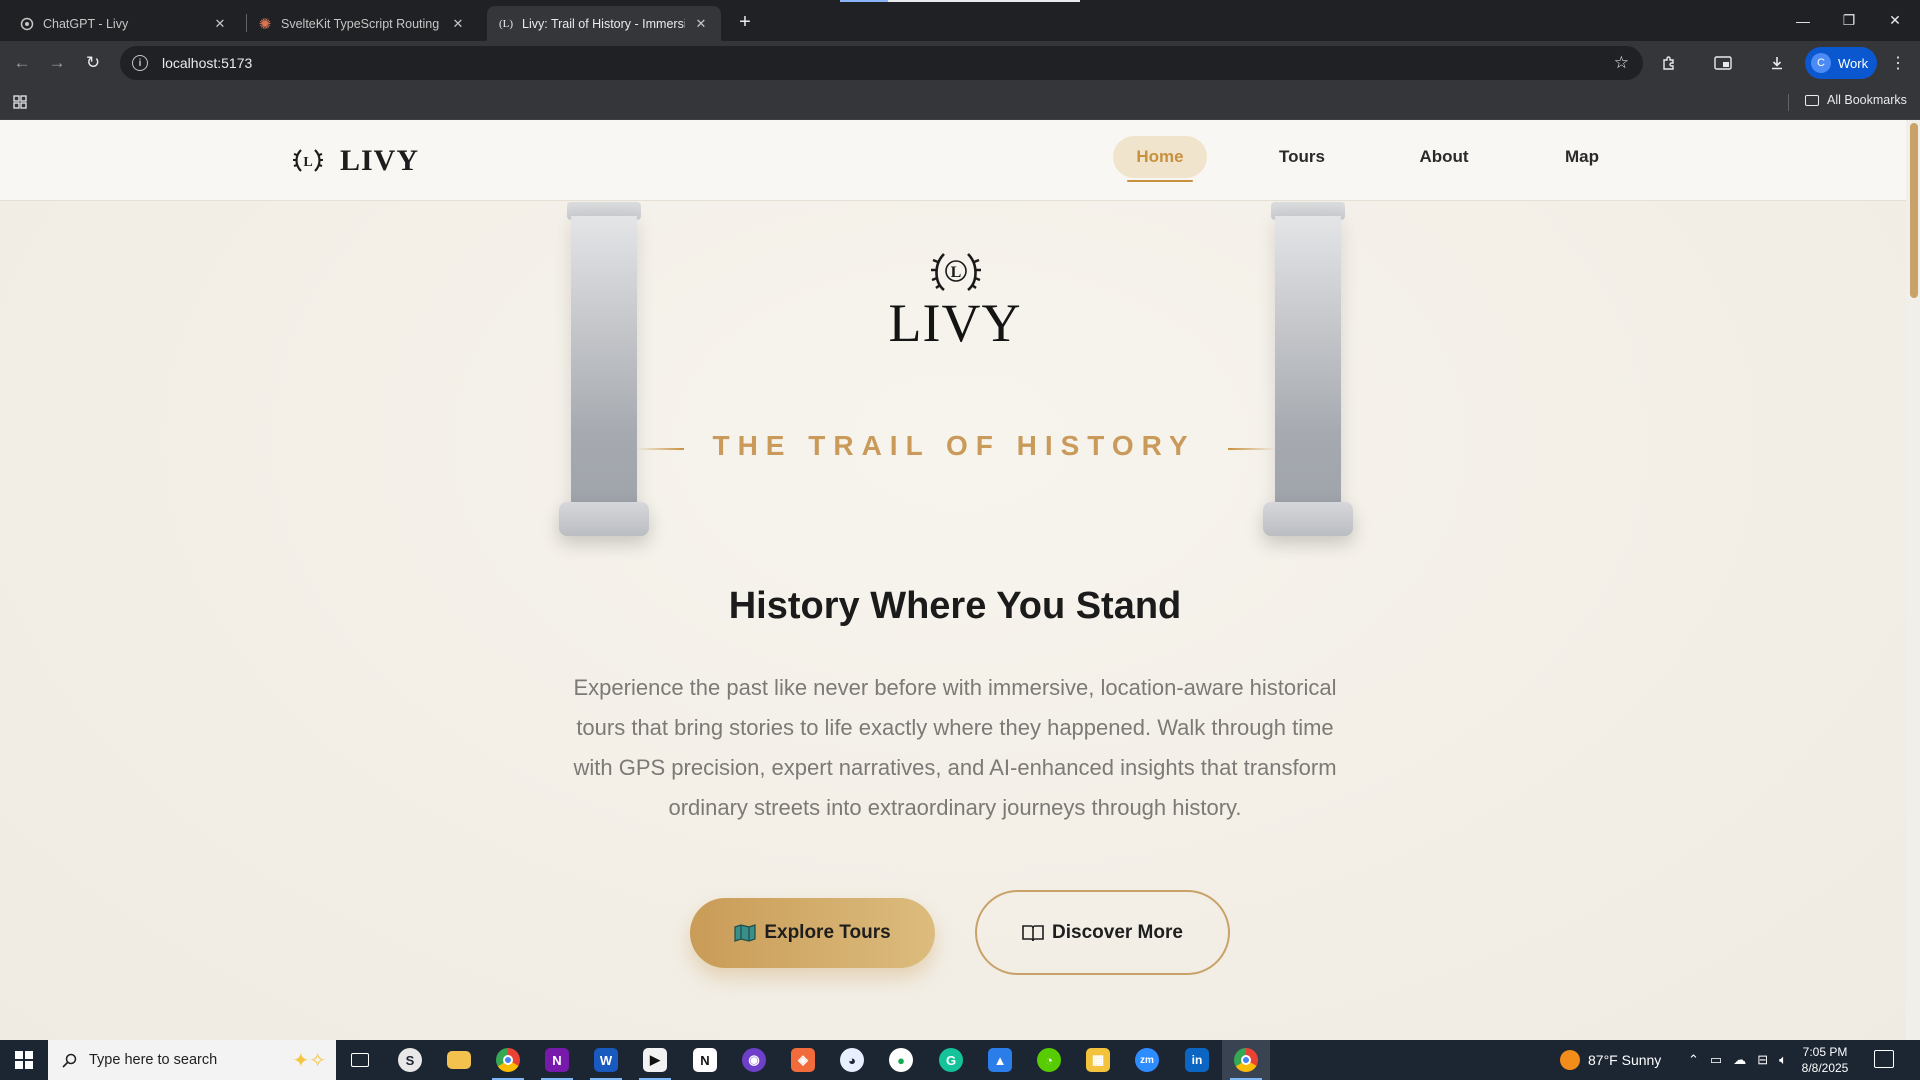 This screenshot has width=1920, height=1080. What do you see at coordinates (1160, 159) in the screenshot?
I see `nav-home: Home` at bounding box center [1160, 159].